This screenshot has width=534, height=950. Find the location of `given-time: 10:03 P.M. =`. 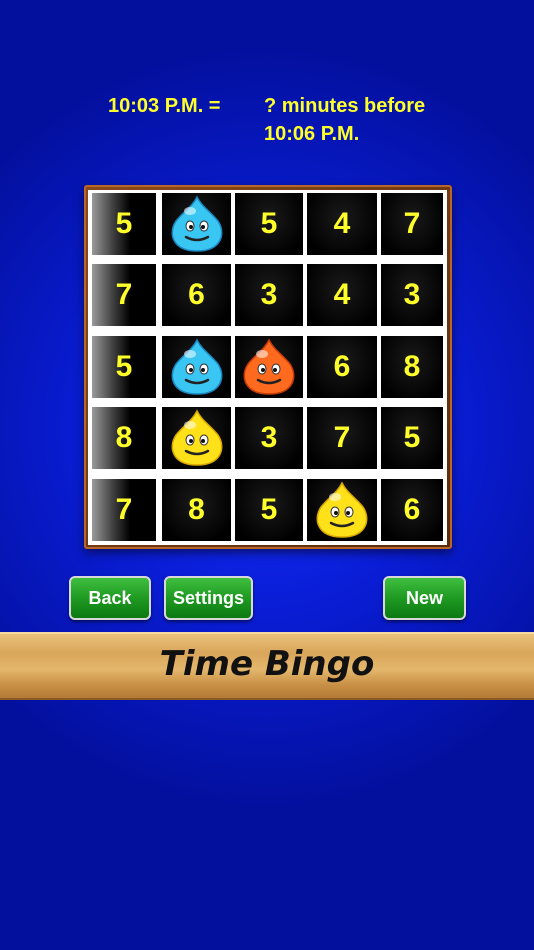

given-time: 10:03 P.M. = is located at coordinates (164, 106).